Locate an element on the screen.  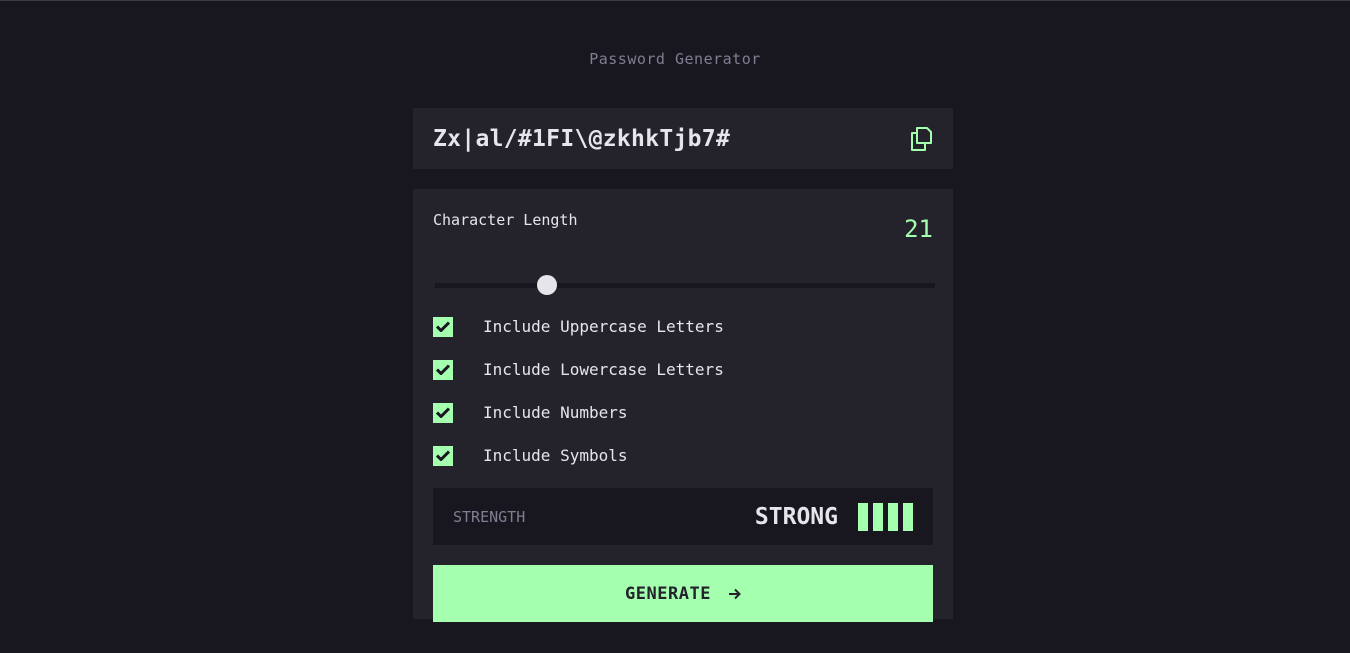
option-label: Include Uppercase Letters is located at coordinates (603, 326).